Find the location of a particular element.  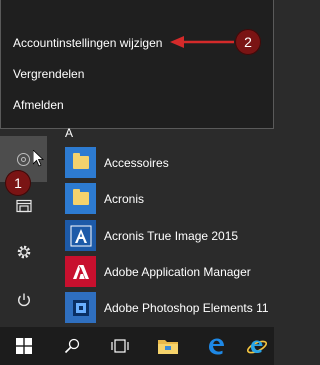

photoshop-elements-icon is located at coordinates (80, 307).